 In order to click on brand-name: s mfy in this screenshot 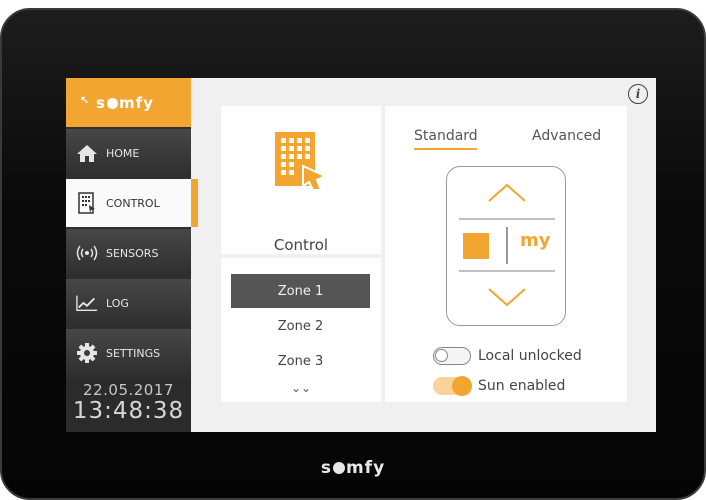, I will do `click(125, 102)`.